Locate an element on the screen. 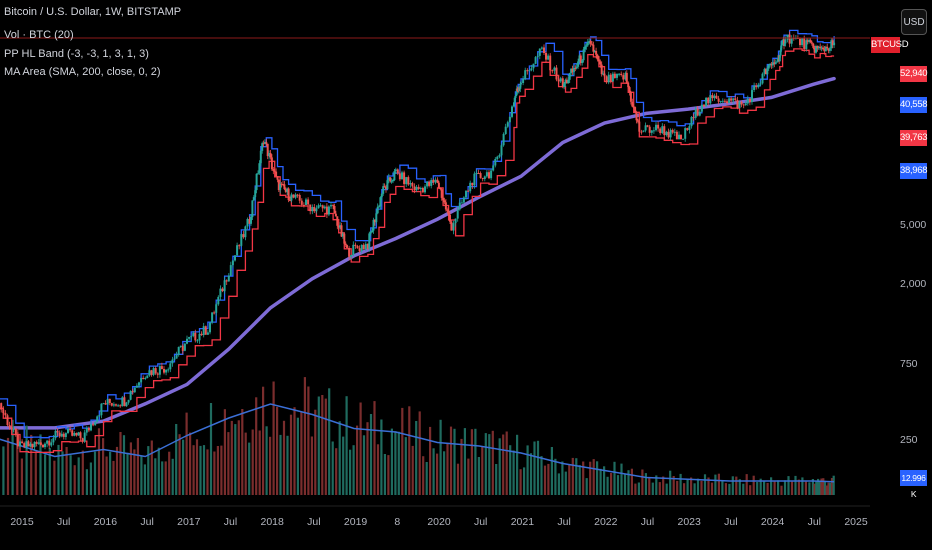  legend-ma-area: MA Area (SMA, 200, close, 0, 2) is located at coordinates (82, 72).